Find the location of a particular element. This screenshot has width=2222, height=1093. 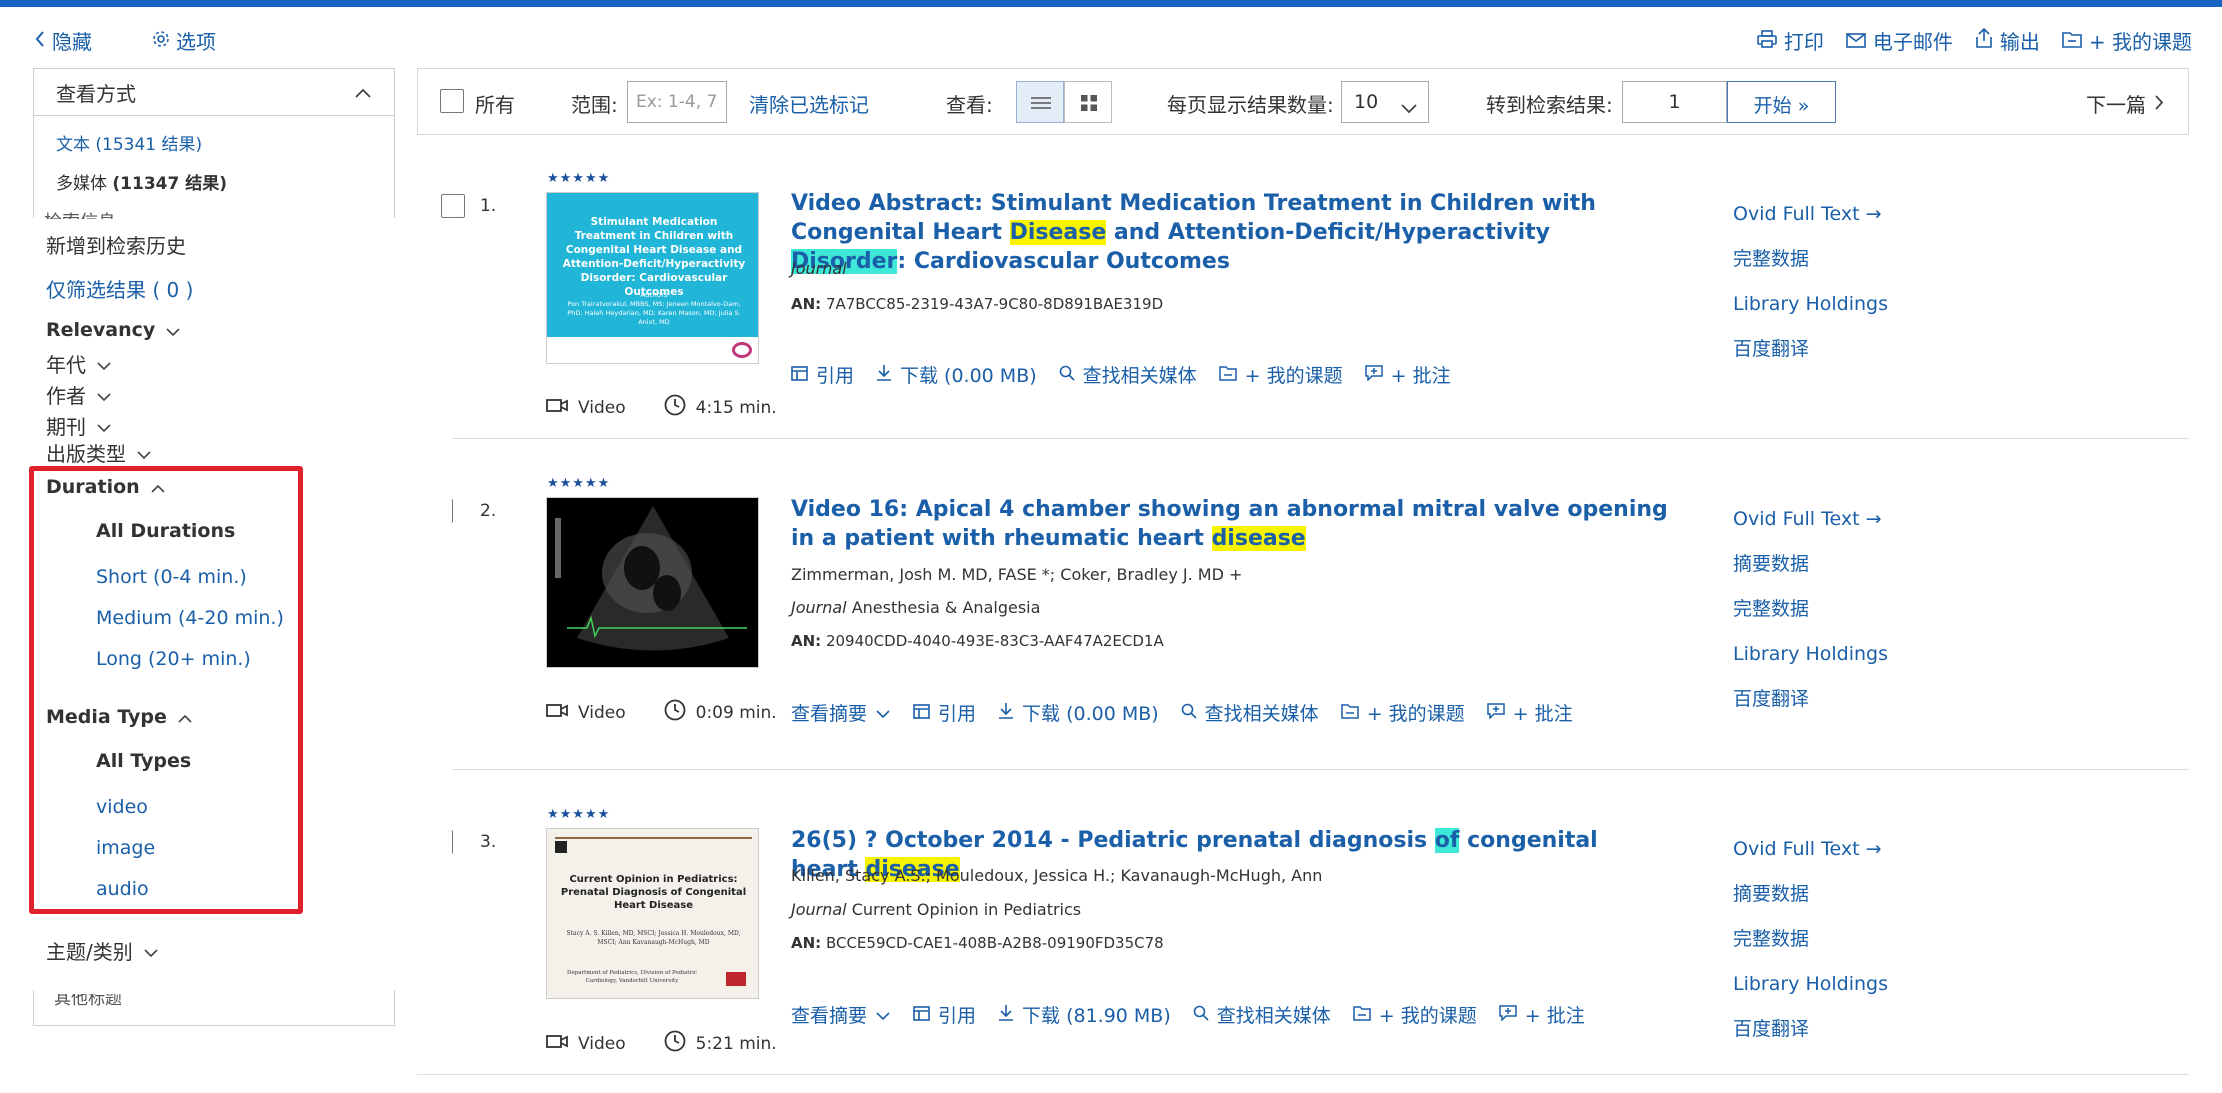

image-type-option: image is located at coordinates (125, 848).